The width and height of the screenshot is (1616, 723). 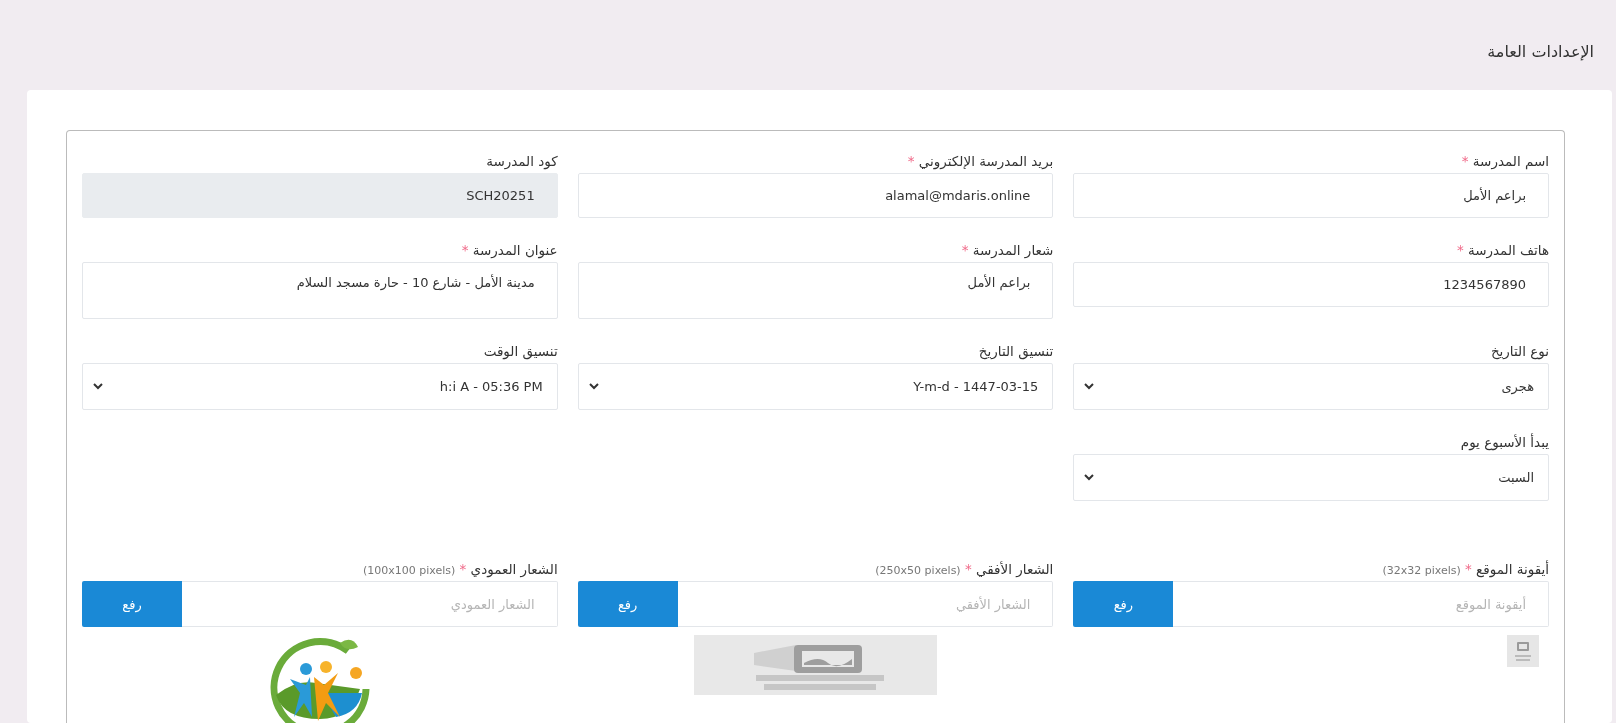 What do you see at coordinates (409, 570) in the screenshot?
I see `size-hint: (100x100 pixels)` at bounding box center [409, 570].